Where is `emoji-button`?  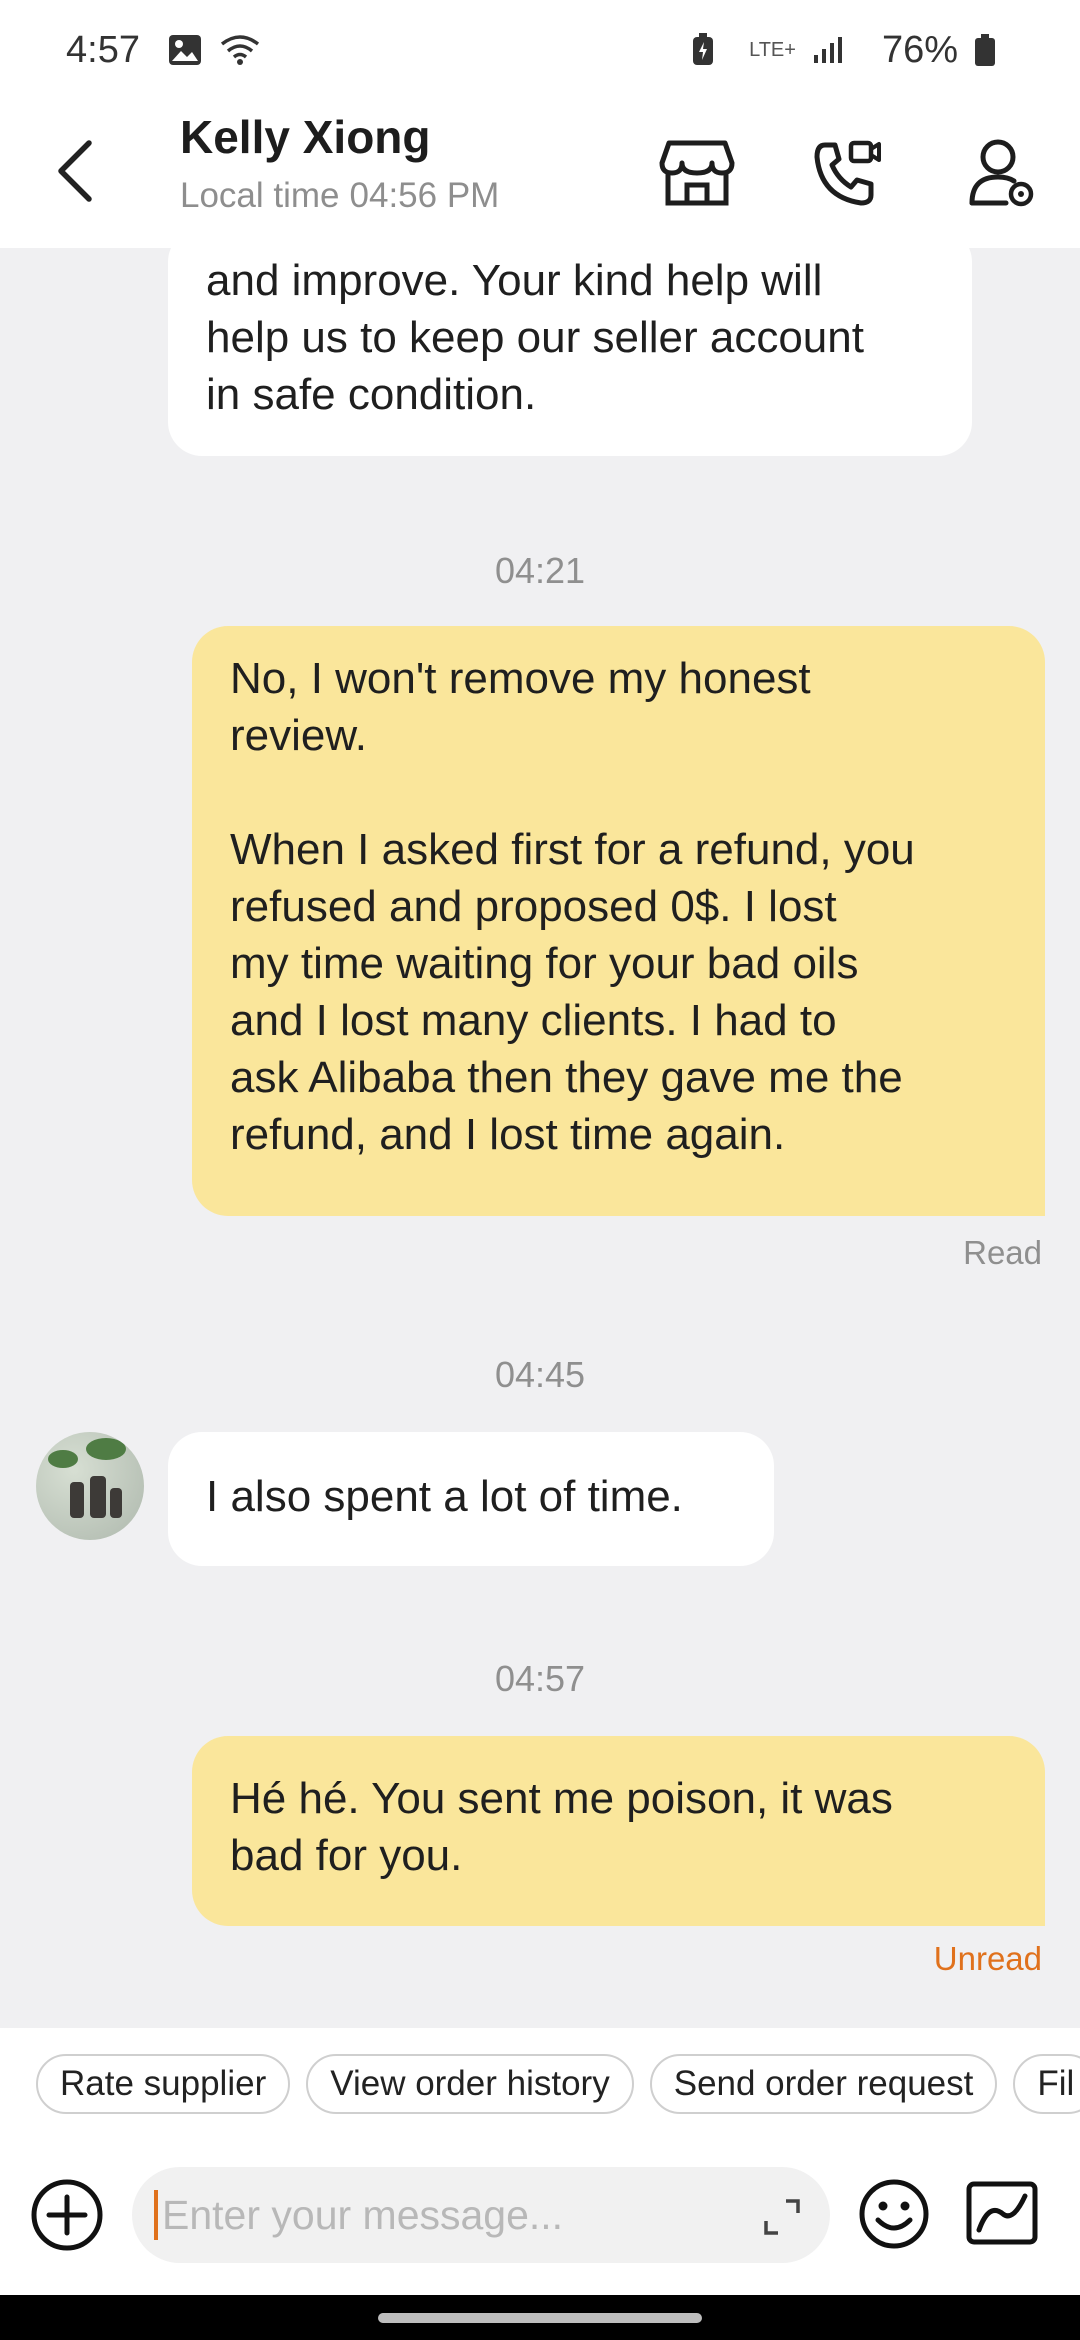 emoji-button is located at coordinates (894, 2214).